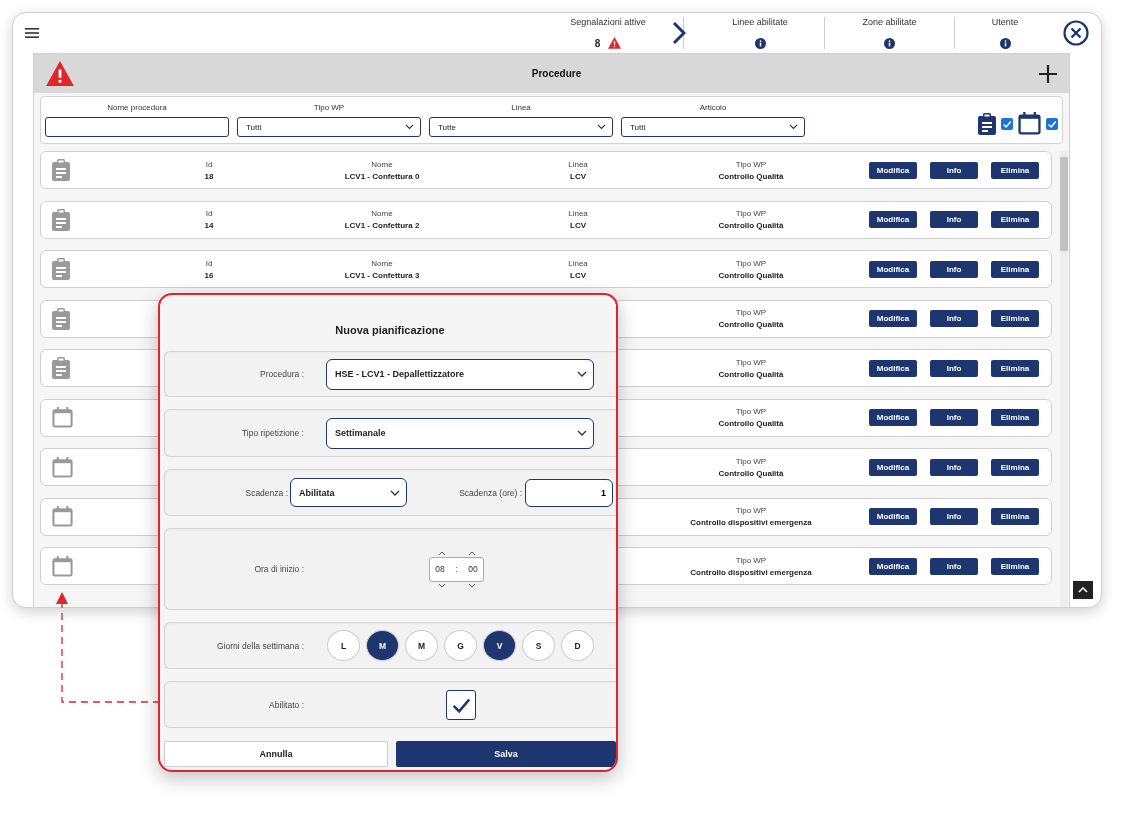  What do you see at coordinates (456, 569) in the screenshot?
I see `time-field: 08 : 00` at bounding box center [456, 569].